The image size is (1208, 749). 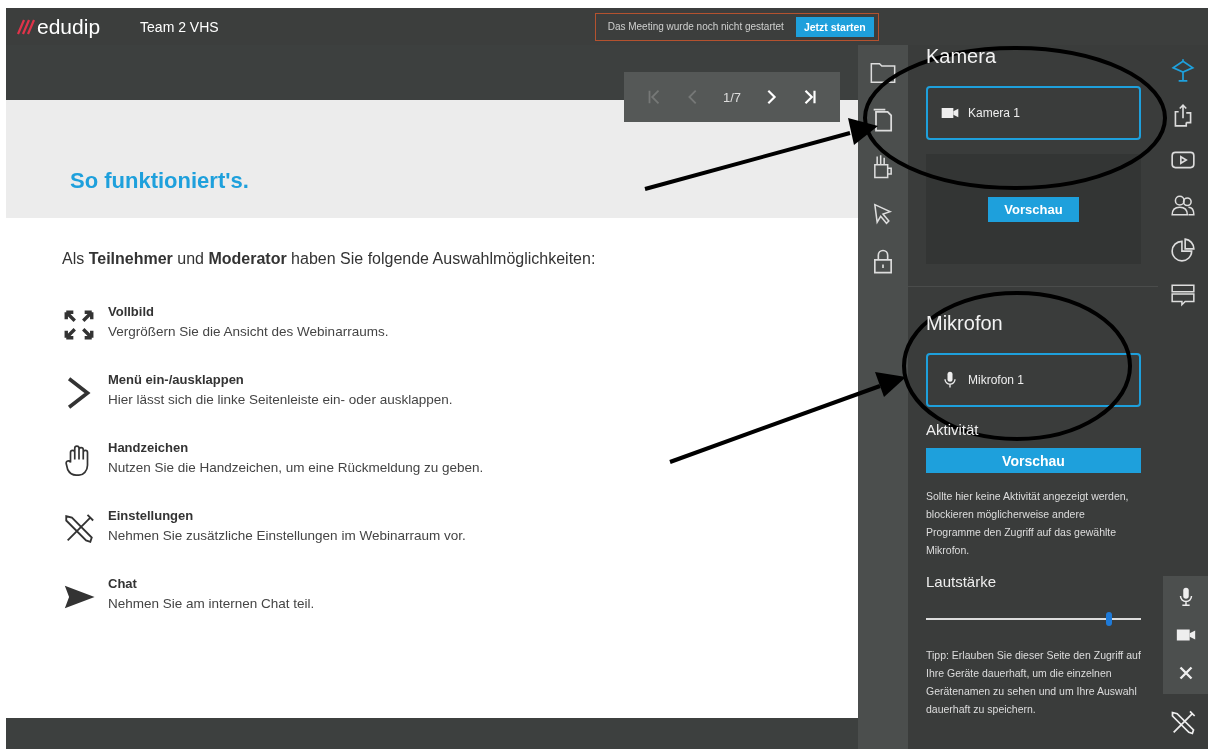 I want to click on activity-label: Aktivität, so click(x=953, y=429).